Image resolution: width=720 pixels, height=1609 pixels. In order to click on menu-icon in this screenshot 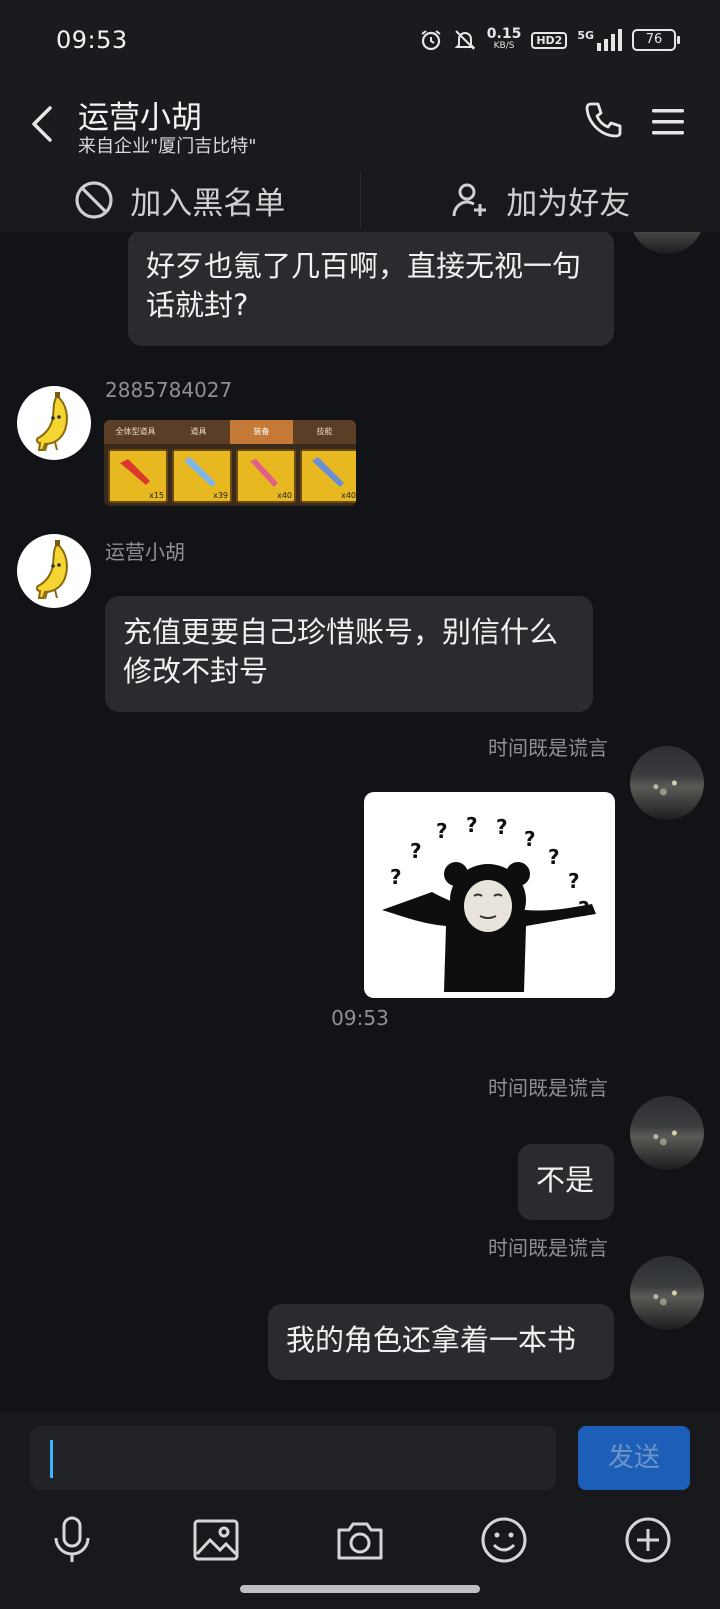, I will do `click(668, 122)`.